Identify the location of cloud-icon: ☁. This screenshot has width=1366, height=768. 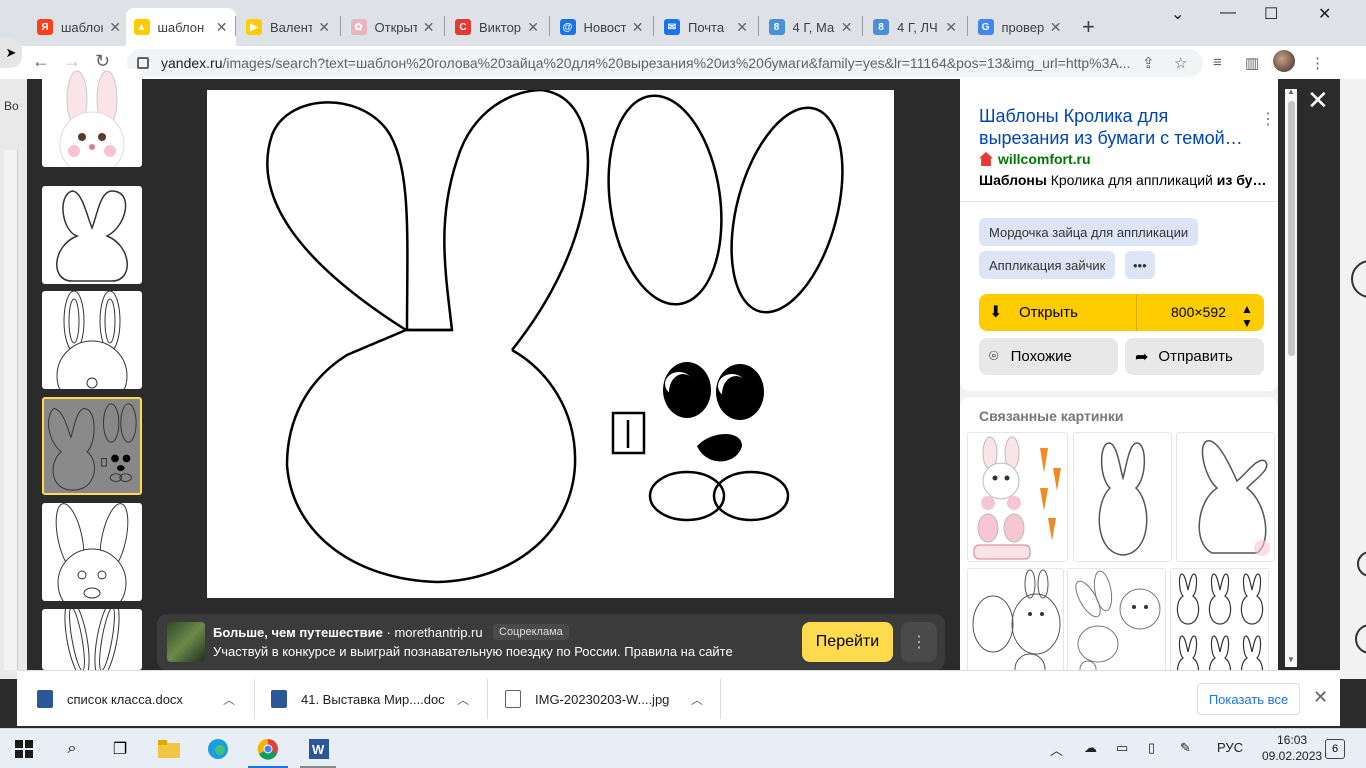
(1090, 748).